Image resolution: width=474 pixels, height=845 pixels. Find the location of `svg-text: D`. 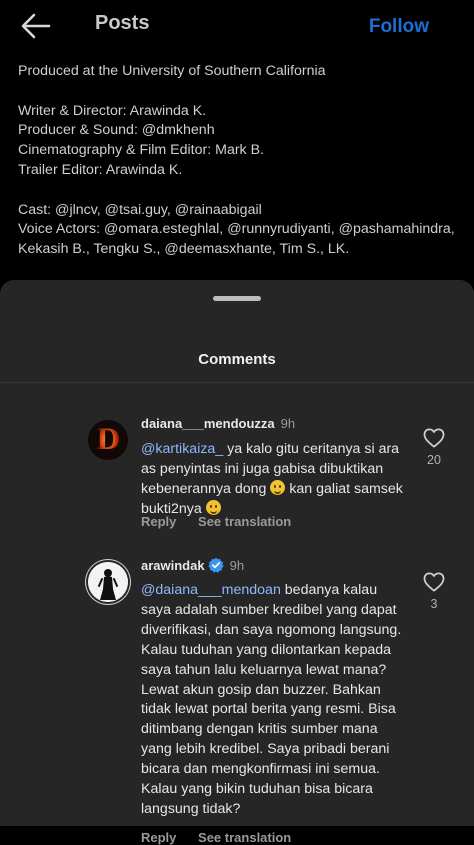

svg-text: D is located at coordinates (108, 439).